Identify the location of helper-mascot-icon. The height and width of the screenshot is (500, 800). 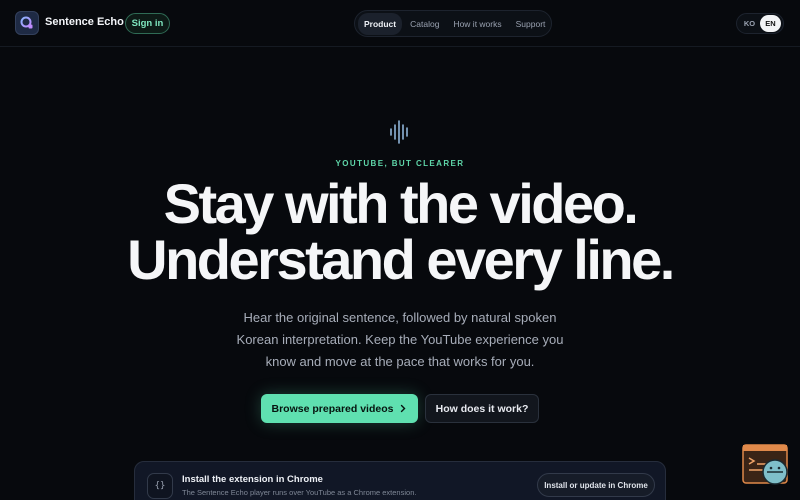
(767, 466).